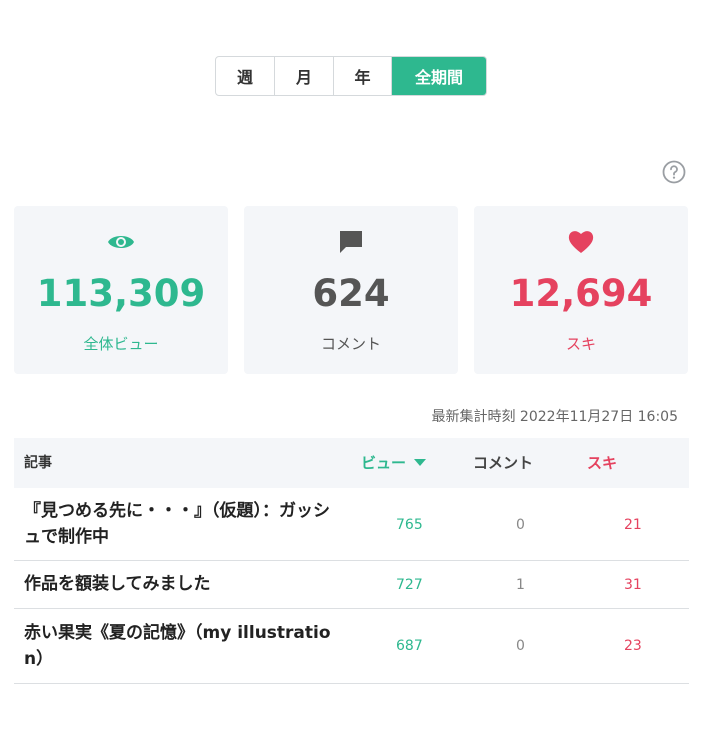 Image resolution: width=708 pixels, height=732 pixels. I want to click on tab-month: 月, so click(304, 76).